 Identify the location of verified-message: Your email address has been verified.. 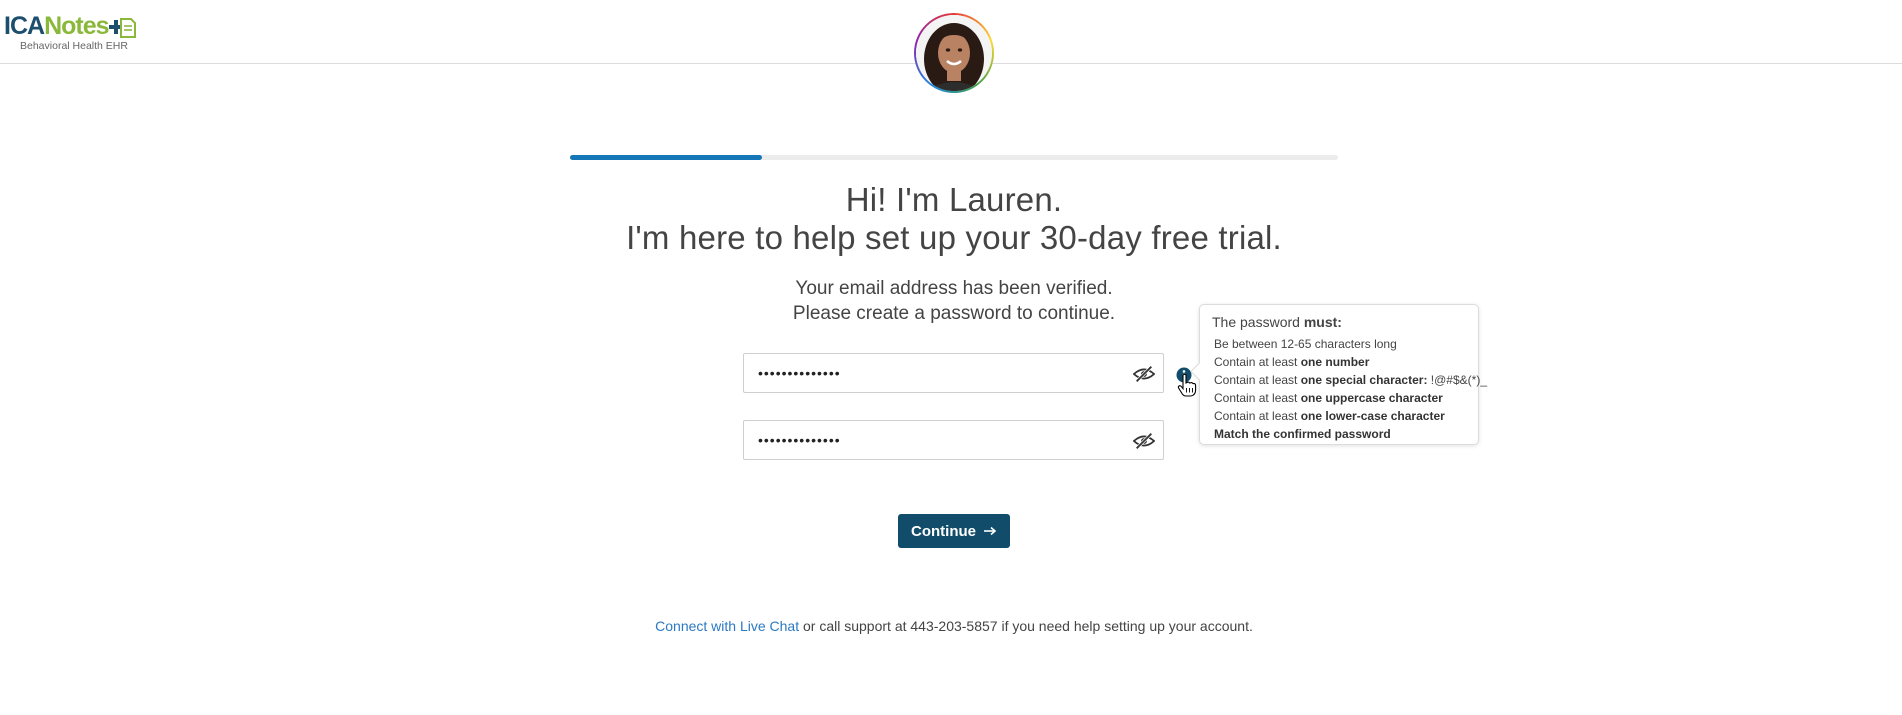
(954, 288).